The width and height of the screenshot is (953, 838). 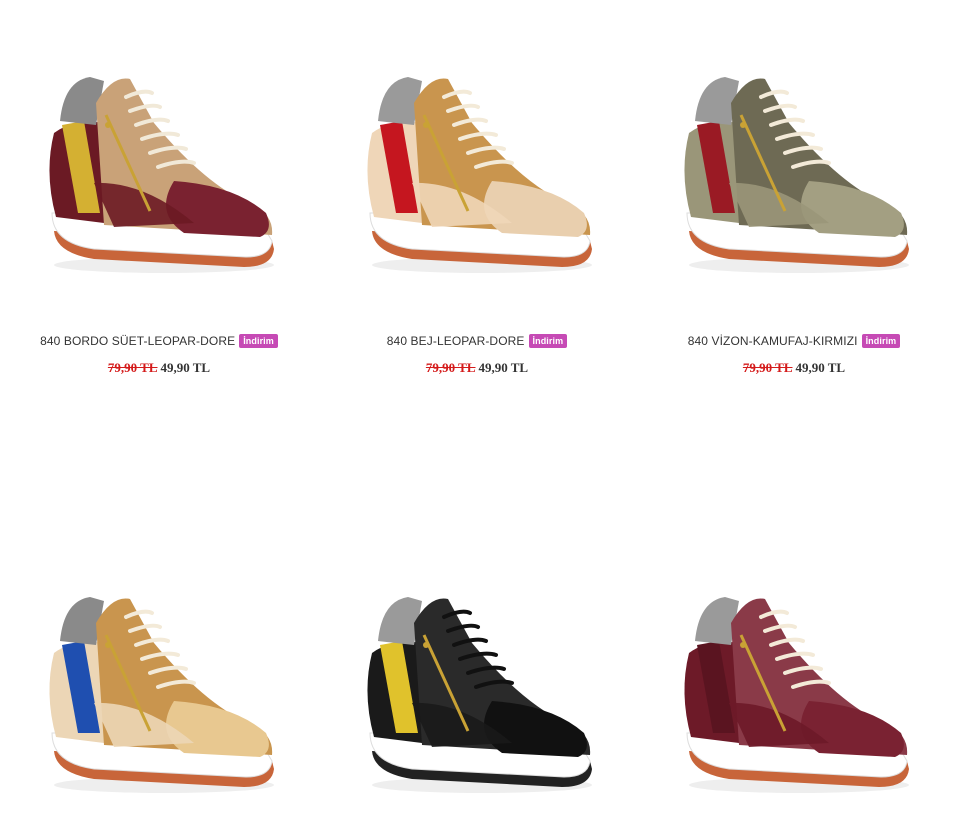 What do you see at coordinates (773, 341) in the screenshot?
I see `product-name: 840 VİZON-KAMUFAJ-KIRMIZI` at bounding box center [773, 341].